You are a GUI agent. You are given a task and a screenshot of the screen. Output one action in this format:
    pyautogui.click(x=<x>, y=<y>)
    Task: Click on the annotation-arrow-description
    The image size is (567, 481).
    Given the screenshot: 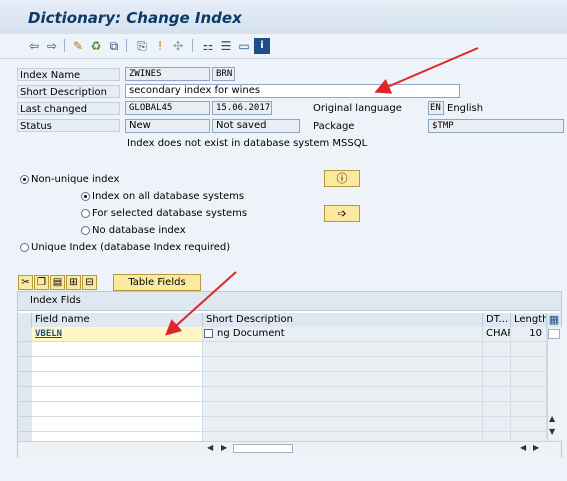 What is the action you would take?
    pyautogui.click(x=426, y=70)
    